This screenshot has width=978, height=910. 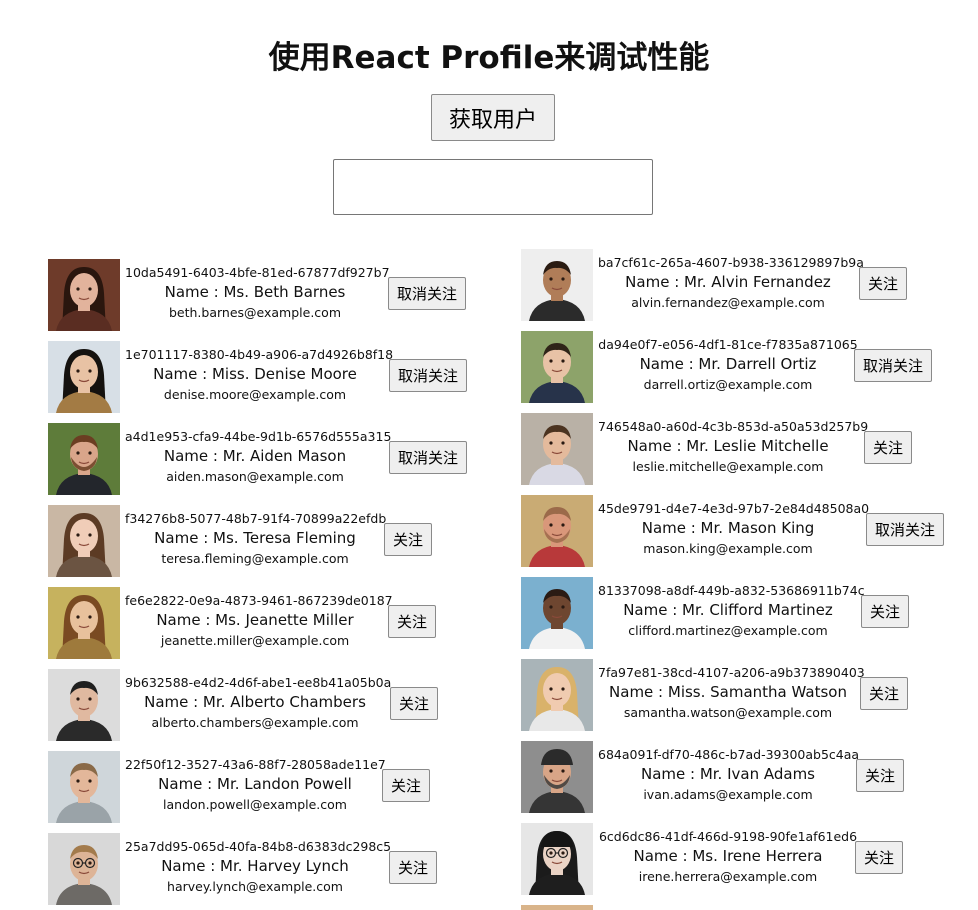 I want to click on user-name: Name : Mr. Ivan Adams, so click(x=728, y=774).